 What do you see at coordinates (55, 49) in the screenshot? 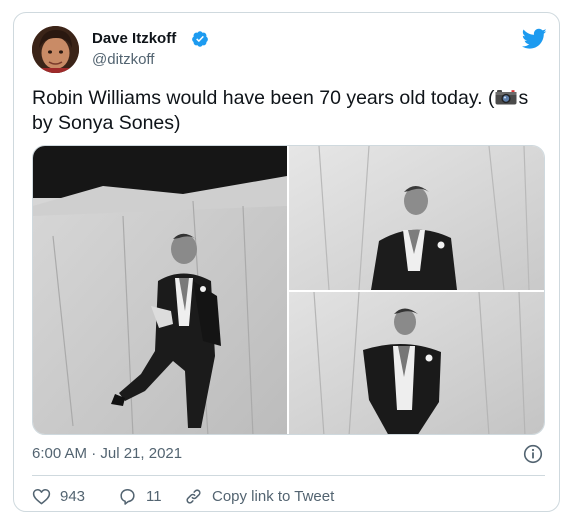
I see `author-avatar` at bounding box center [55, 49].